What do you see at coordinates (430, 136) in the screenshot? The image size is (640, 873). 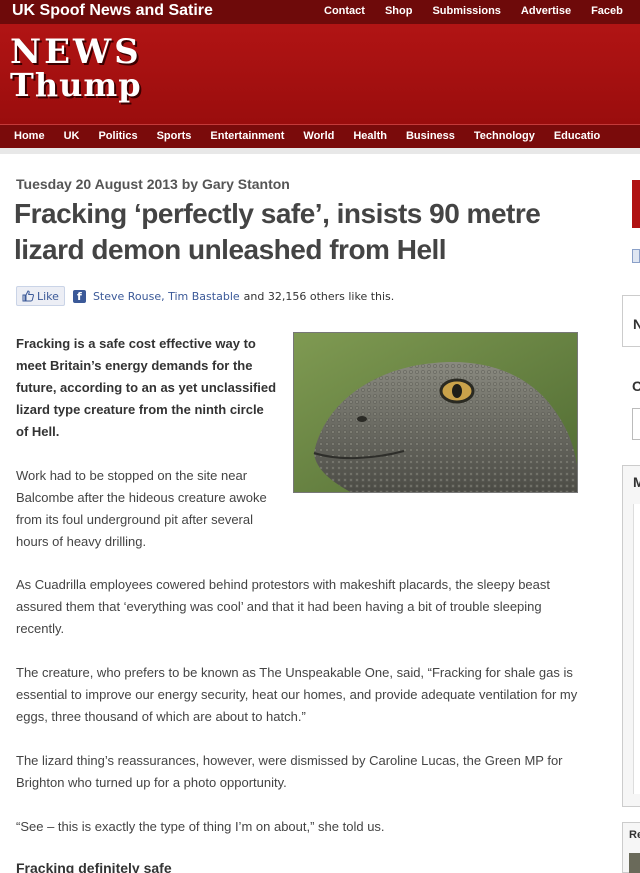 I see `nav-item-business: Business` at bounding box center [430, 136].